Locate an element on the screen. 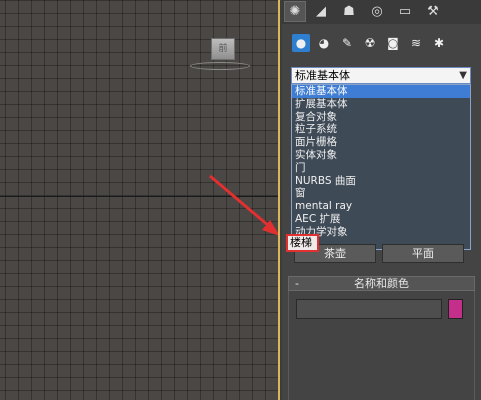 The image size is (481, 400). rollout-title: 名称和颜色 is located at coordinates (381, 283).